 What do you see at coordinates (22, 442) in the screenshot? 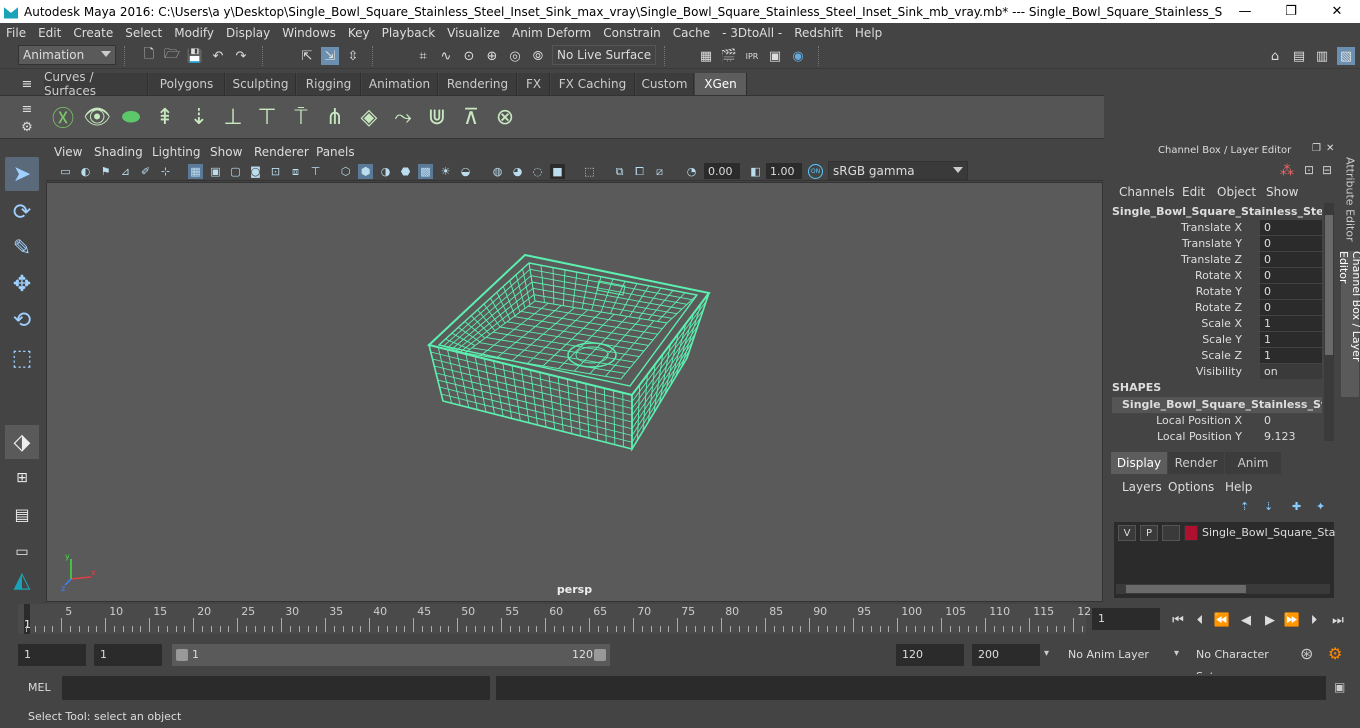
I see `single-perspective-view-icon: ⬗` at bounding box center [22, 442].